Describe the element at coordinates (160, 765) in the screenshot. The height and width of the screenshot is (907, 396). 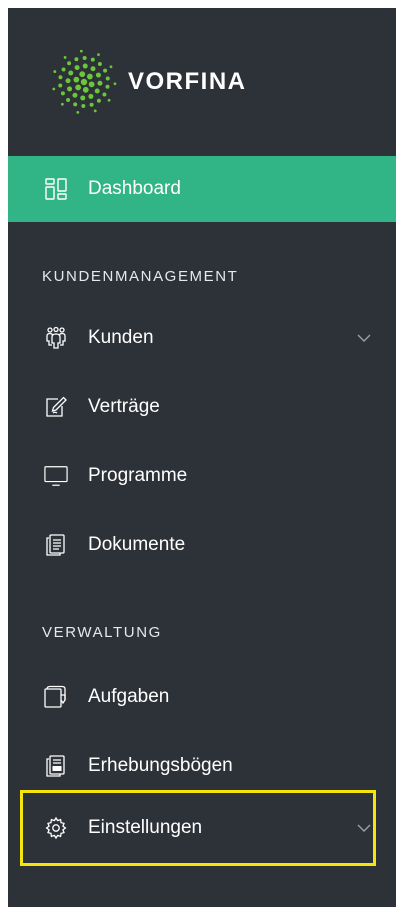
I see `sidebar-item-label: Erhebungsbögen` at that location.